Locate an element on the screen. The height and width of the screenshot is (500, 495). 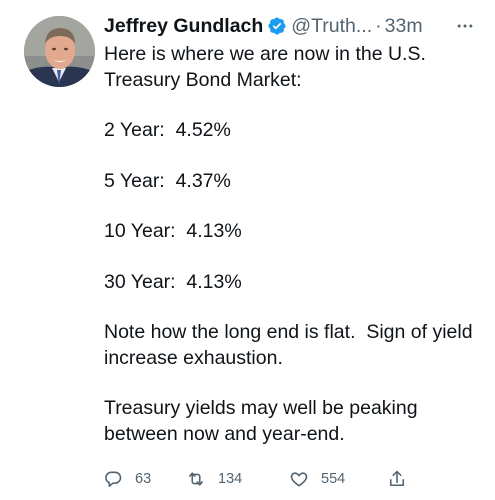
tweet-text-5-year: 5 Year: 4.37% is located at coordinates (167, 180).